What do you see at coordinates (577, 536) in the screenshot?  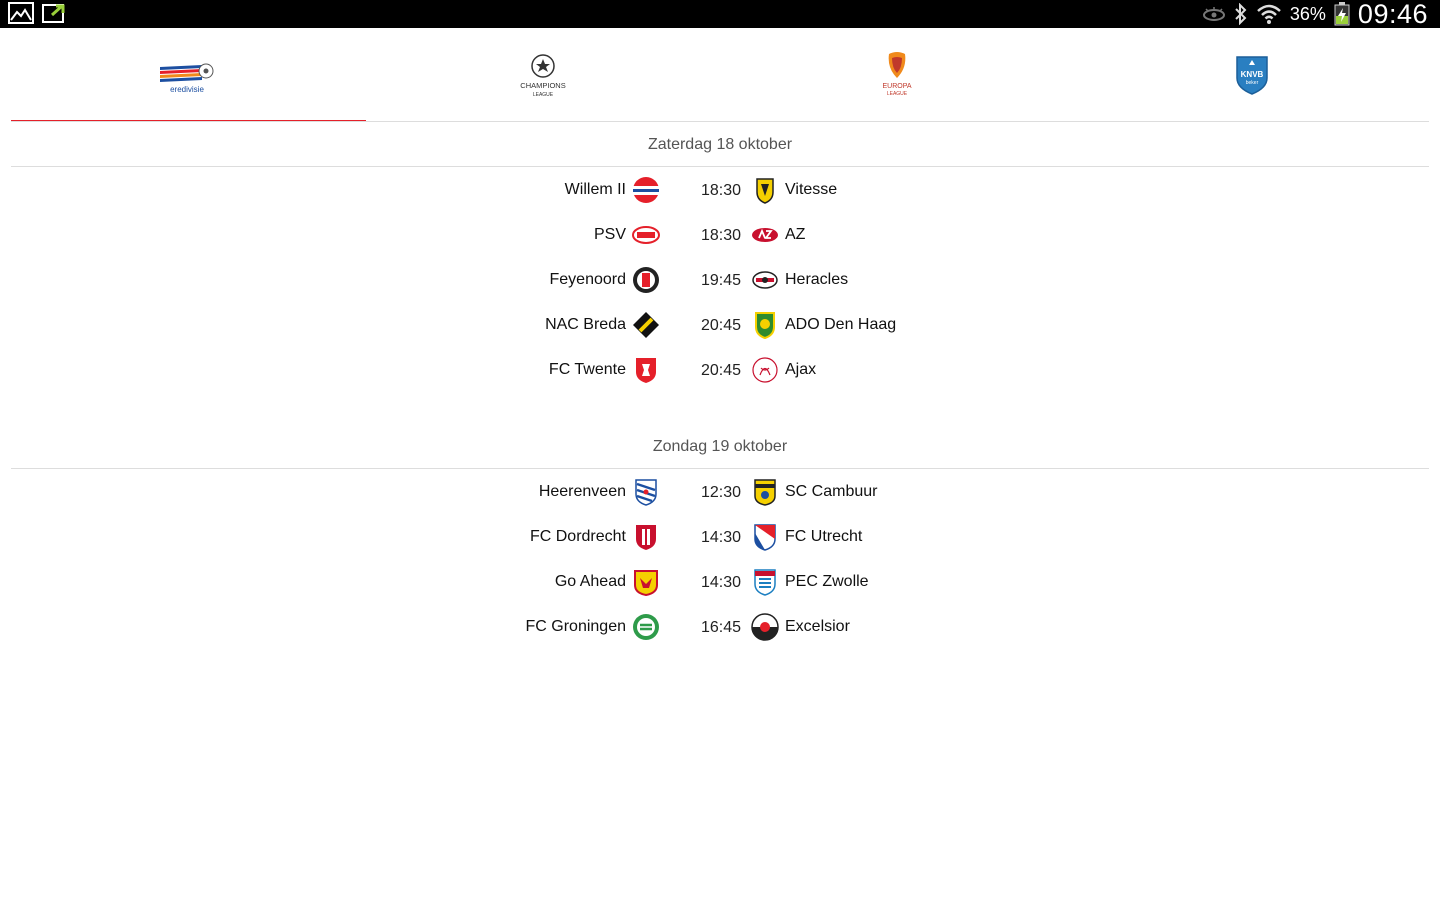 I see `home-team-name: FC Dordrecht` at bounding box center [577, 536].